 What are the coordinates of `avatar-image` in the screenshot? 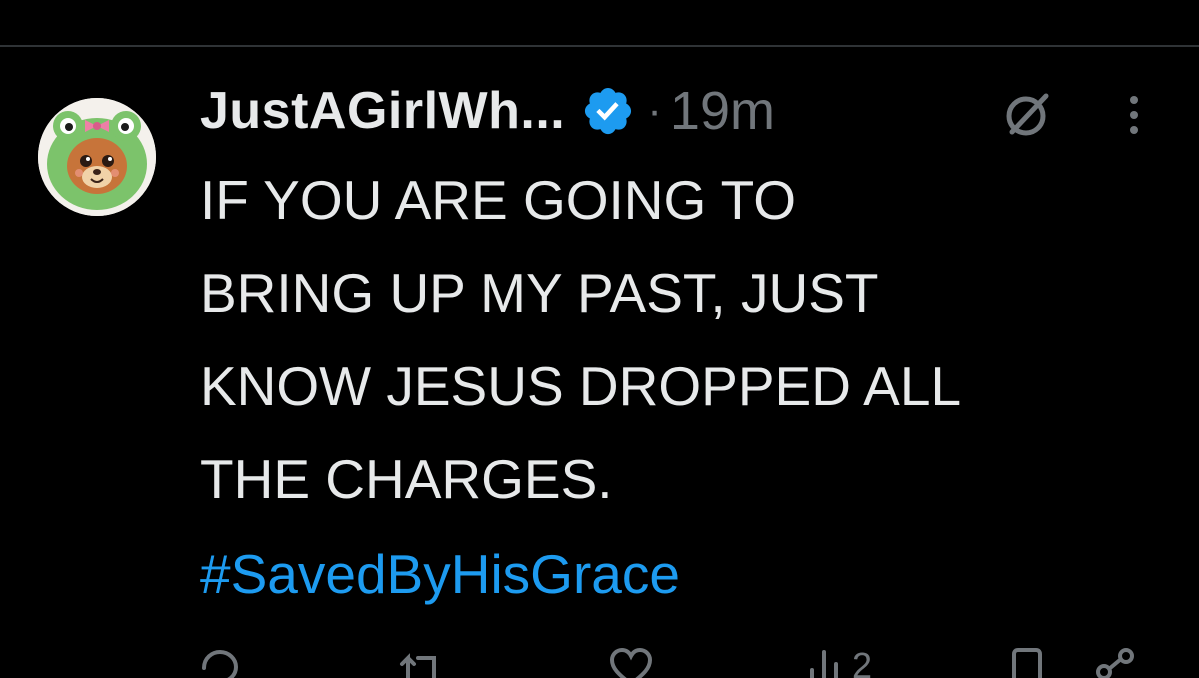 It's located at (97, 157).